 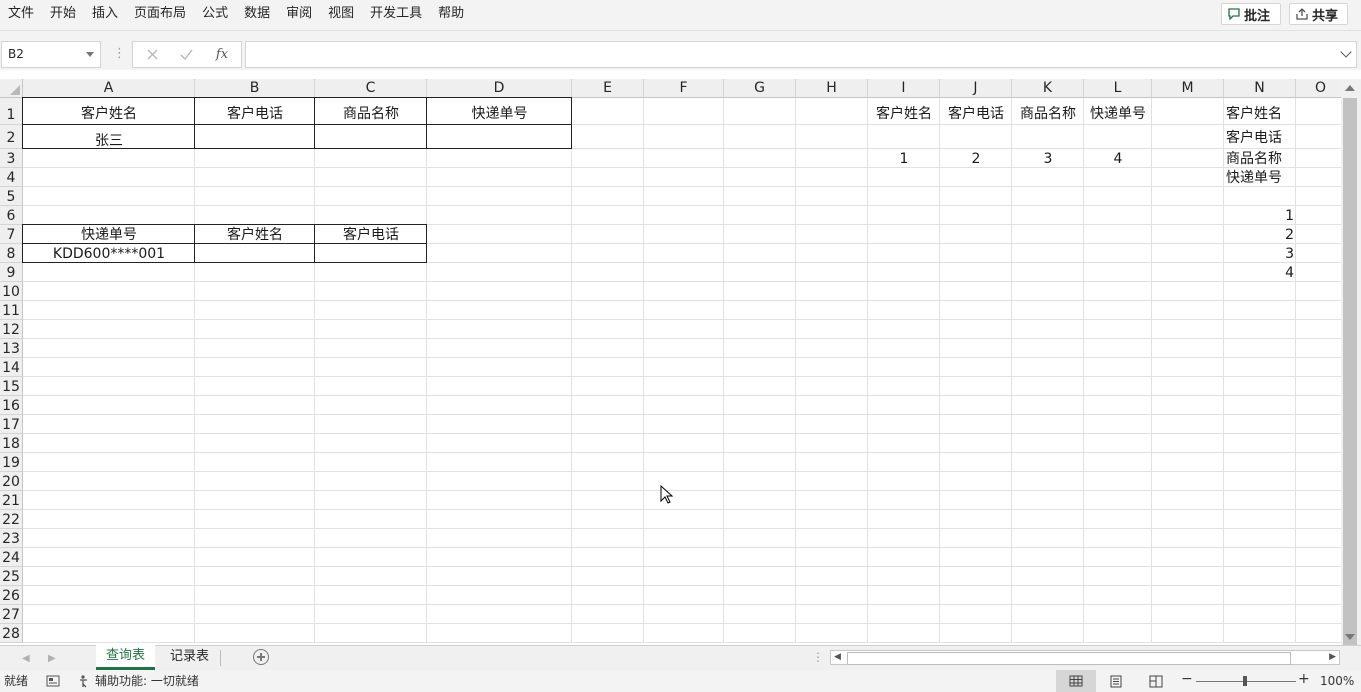 What do you see at coordinates (608, 88) in the screenshot?
I see `column-header-E: E` at bounding box center [608, 88].